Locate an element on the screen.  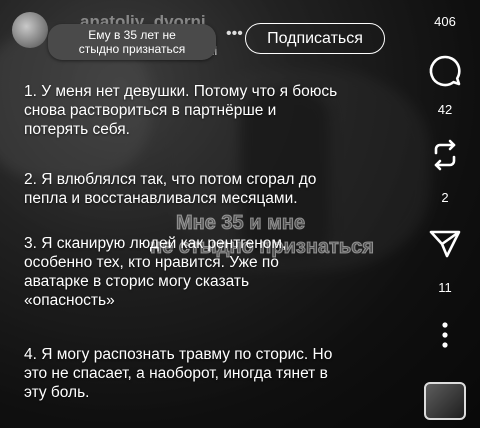
subscribe-button: Подписаться is located at coordinates (315, 38).